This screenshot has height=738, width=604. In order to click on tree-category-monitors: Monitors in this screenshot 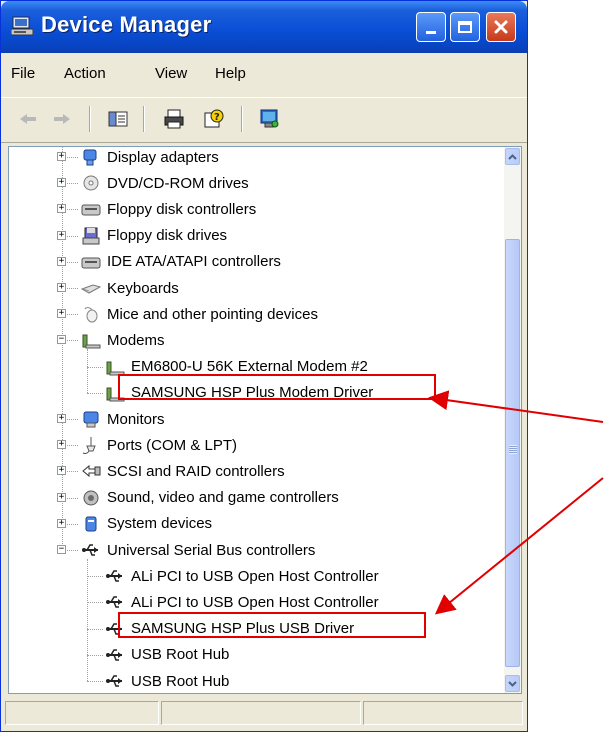, I will do `click(123, 419)`.